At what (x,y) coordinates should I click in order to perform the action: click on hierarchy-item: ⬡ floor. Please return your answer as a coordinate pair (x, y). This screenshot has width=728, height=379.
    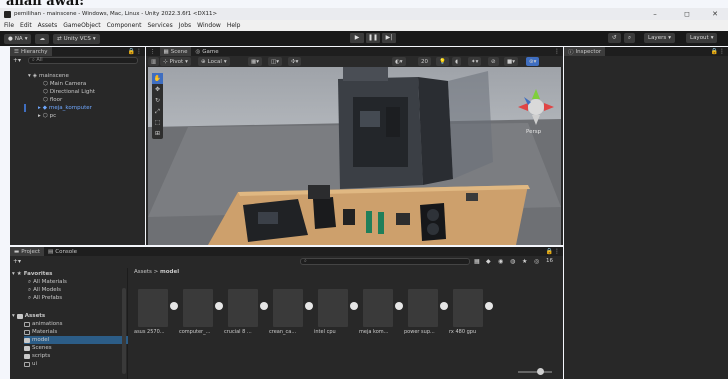
    Looking at the image, I should click on (52, 100).